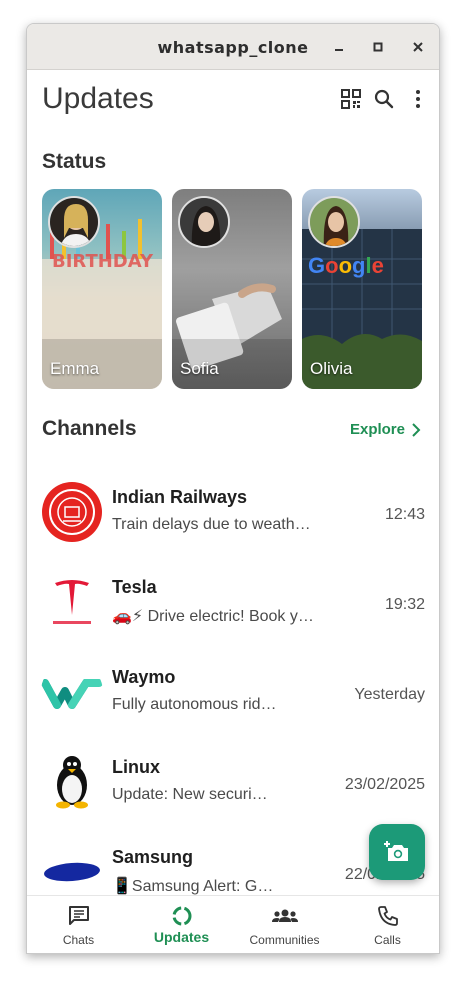 This screenshot has width=466, height=983. I want to click on search-icon, so click(384, 99).